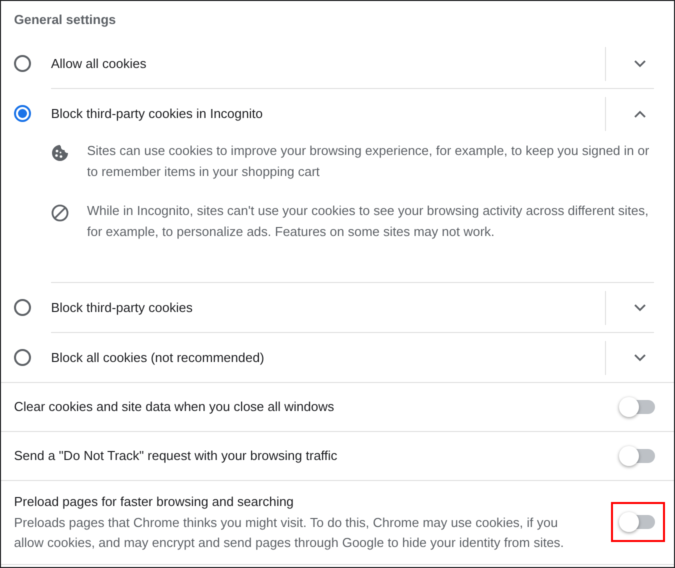  I want to click on radio-label: Block all cookies (not recommended), so click(328, 358).